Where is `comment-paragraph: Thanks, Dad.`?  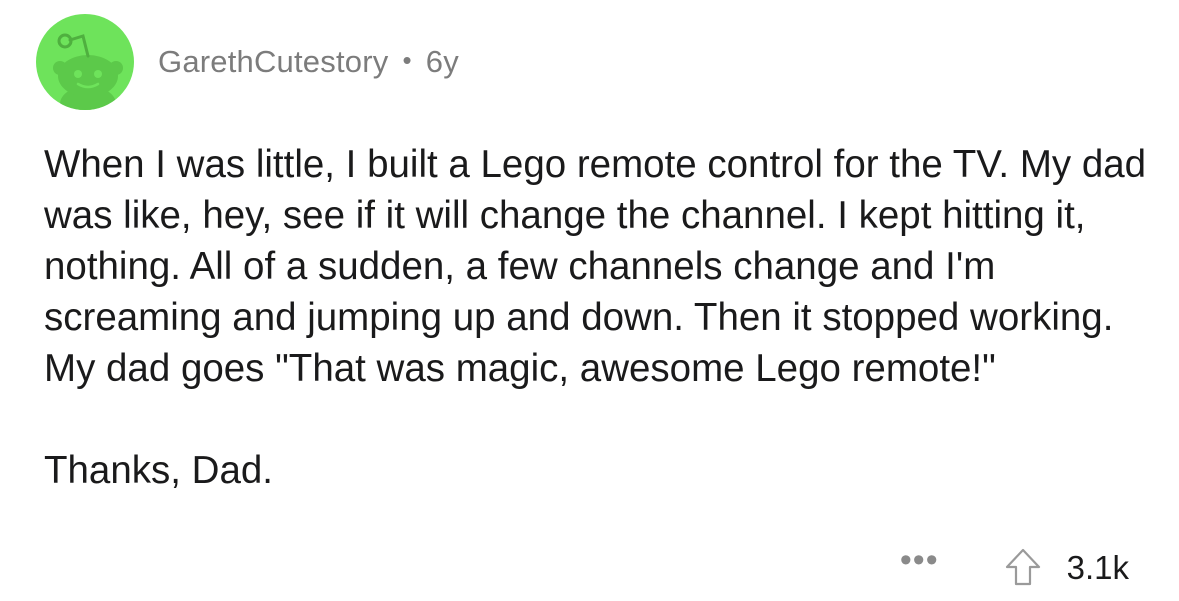 comment-paragraph: Thanks, Dad. is located at coordinates (158, 470).